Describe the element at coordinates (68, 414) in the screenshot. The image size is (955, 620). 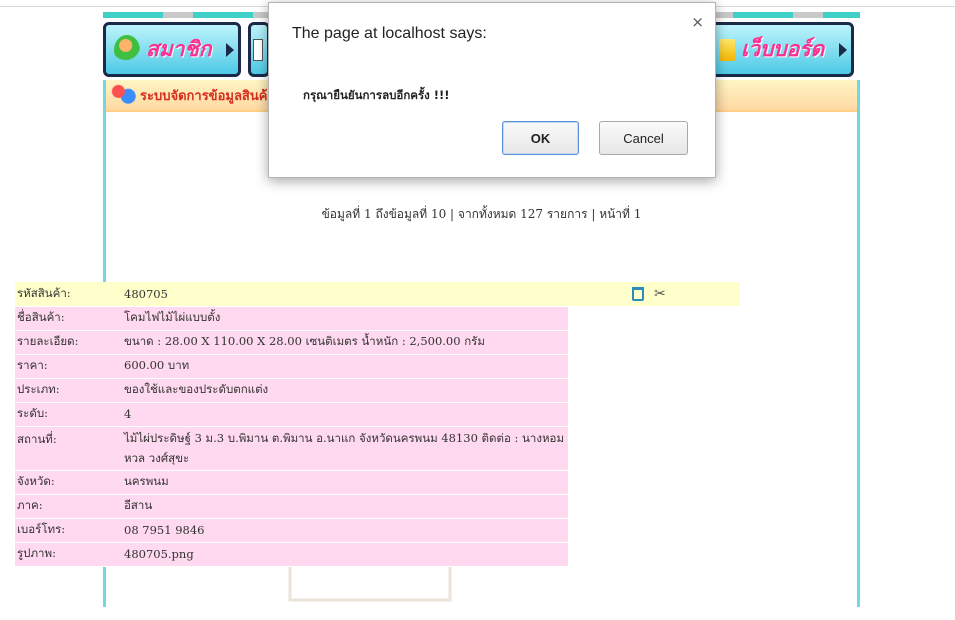
I see `field-label: ระดับ:` at that location.